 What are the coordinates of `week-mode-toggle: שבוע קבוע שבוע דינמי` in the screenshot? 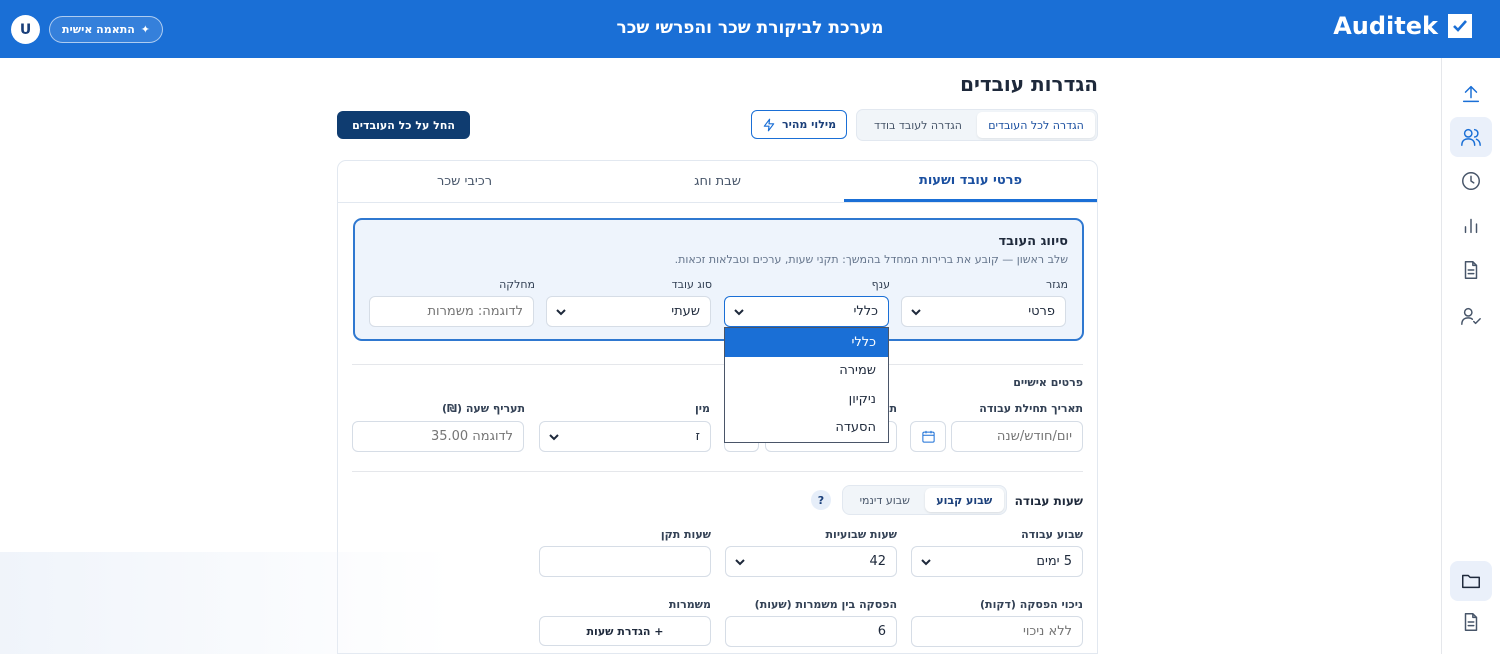 It's located at (924, 500).